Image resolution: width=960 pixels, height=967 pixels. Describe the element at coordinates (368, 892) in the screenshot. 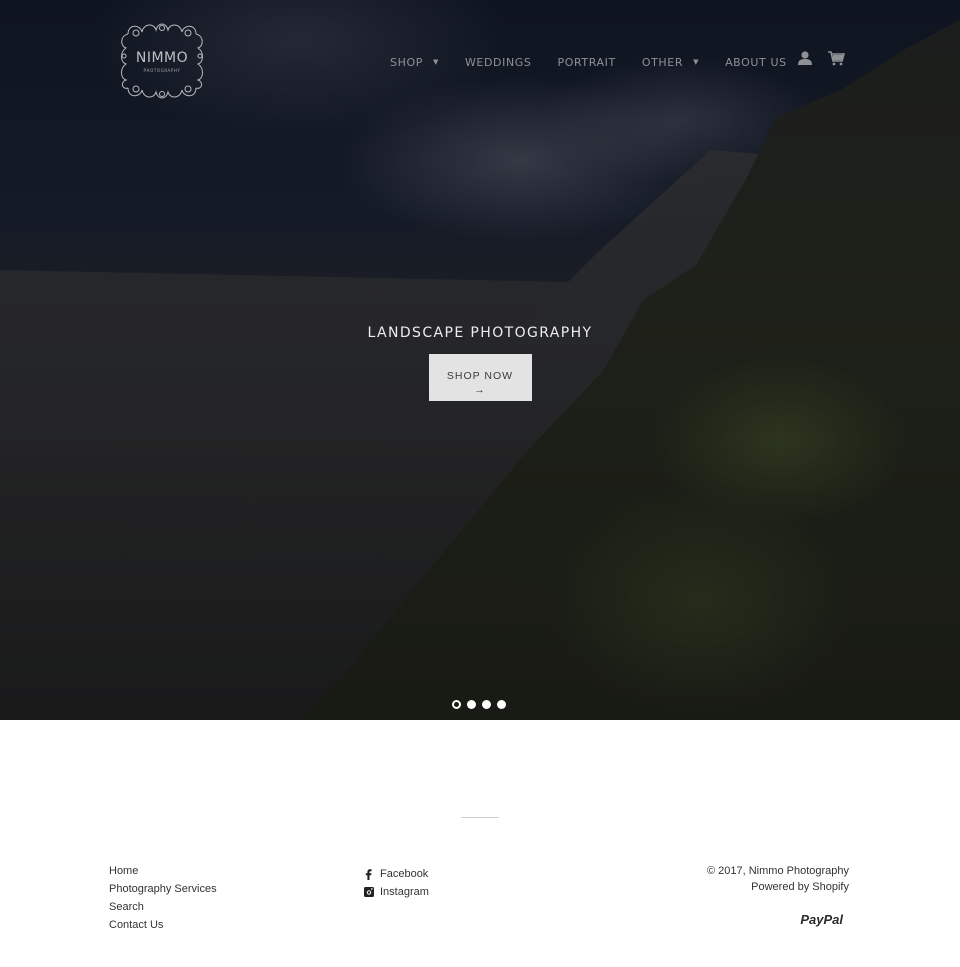

I see `instagram-icon` at that location.